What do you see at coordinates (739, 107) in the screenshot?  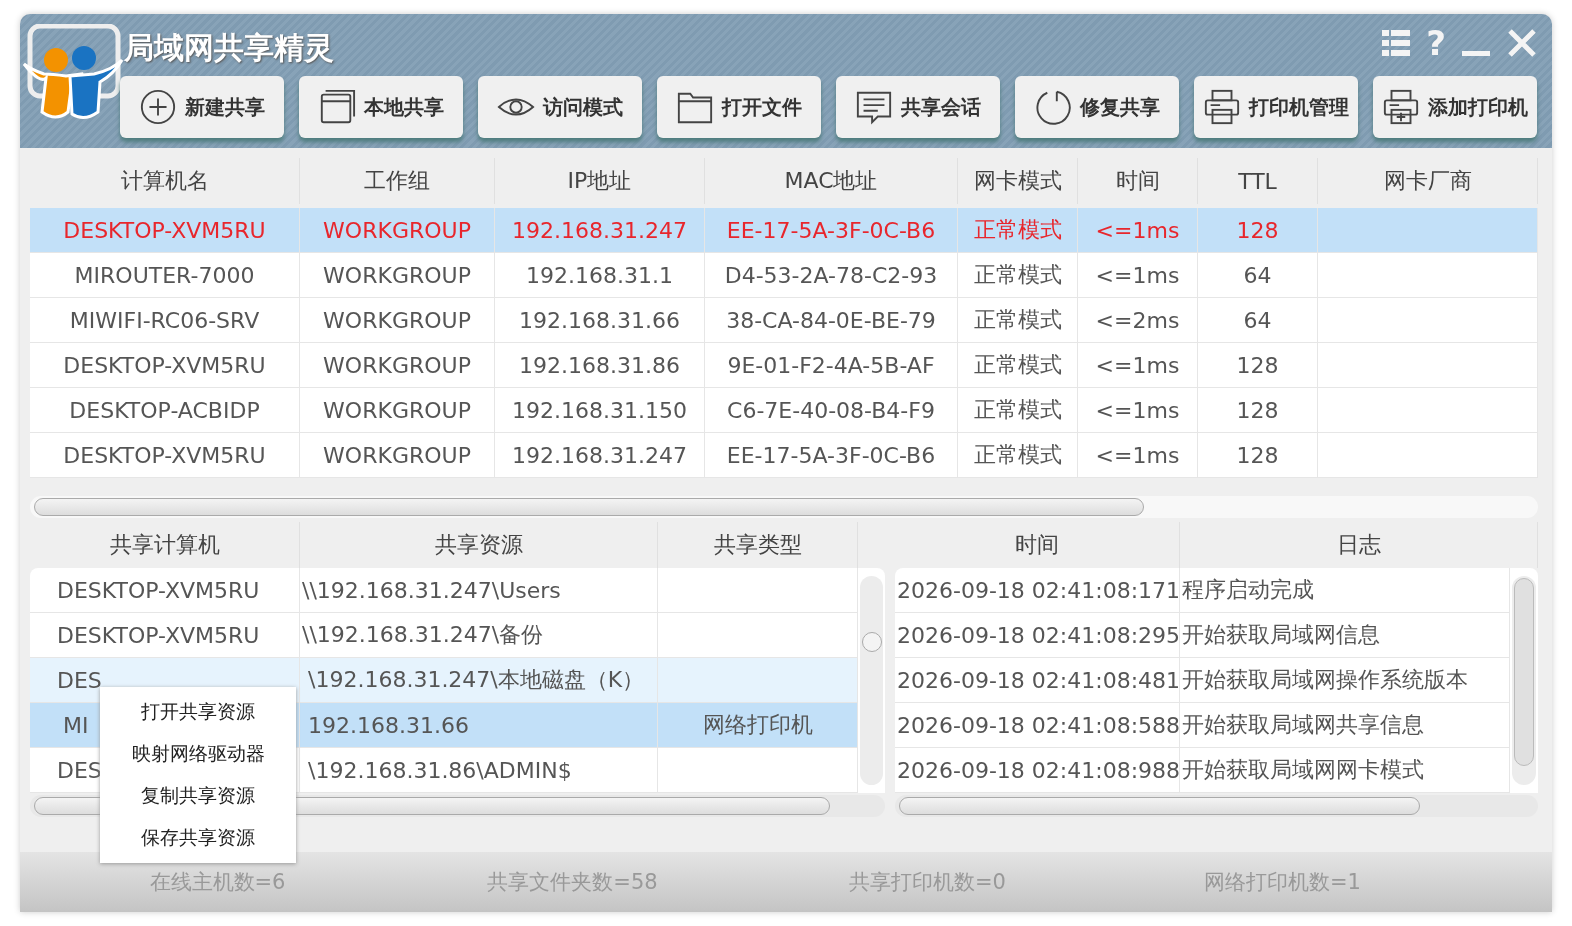 I see `toolbar-button: 打开文件` at bounding box center [739, 107].